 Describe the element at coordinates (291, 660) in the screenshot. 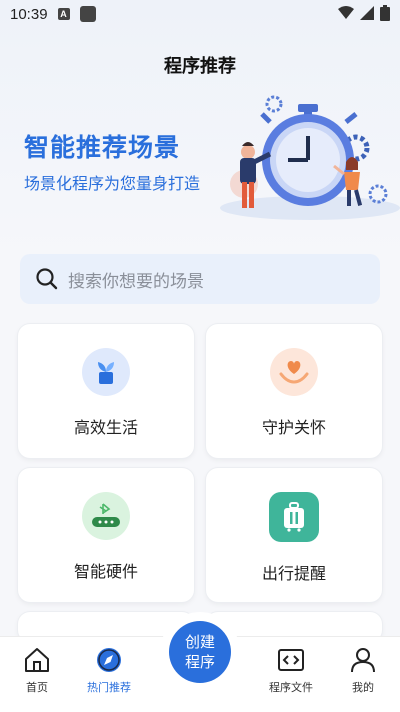

I see `code-file-icon` at that location.